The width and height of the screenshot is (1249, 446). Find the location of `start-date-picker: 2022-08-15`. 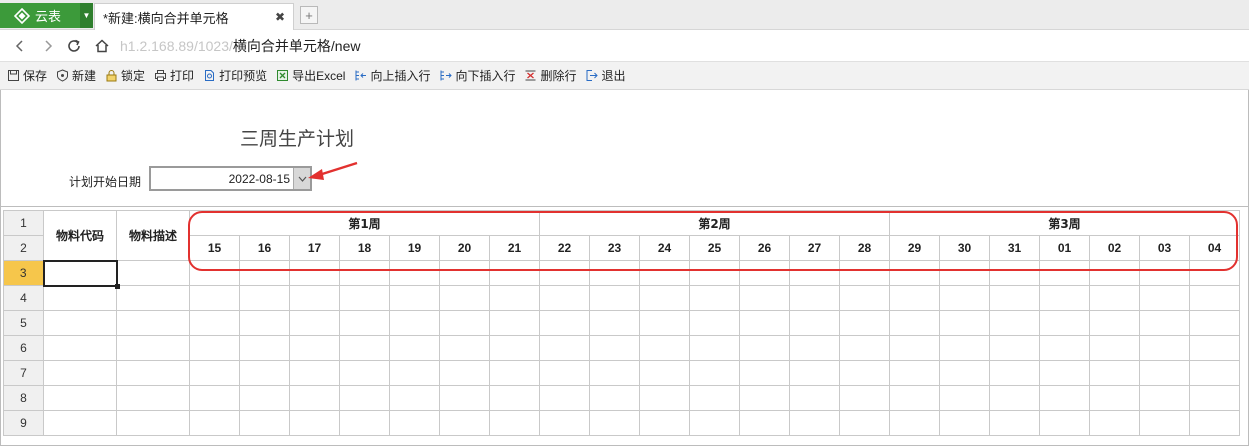

start-date-picker: 2022-08-15 is located at coordinates (230, 178).